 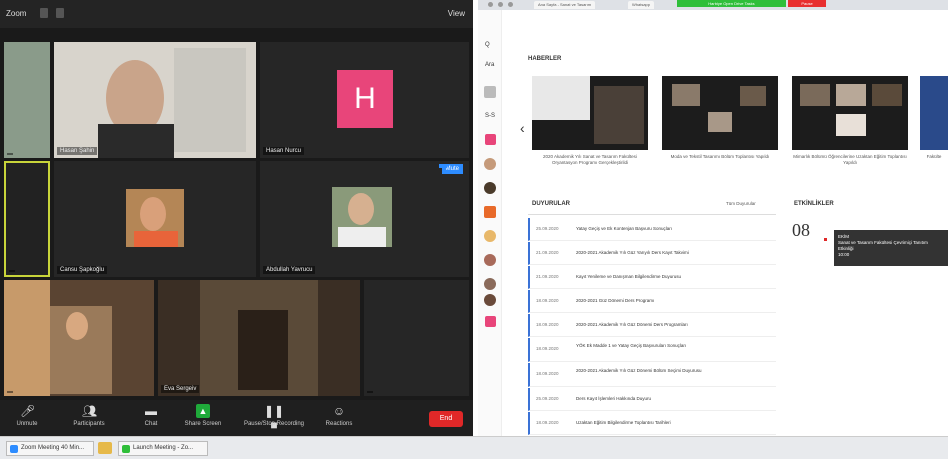 I want to click on video-tile-5: Cansu Şapkoğlu, so click(x=155, y=219).